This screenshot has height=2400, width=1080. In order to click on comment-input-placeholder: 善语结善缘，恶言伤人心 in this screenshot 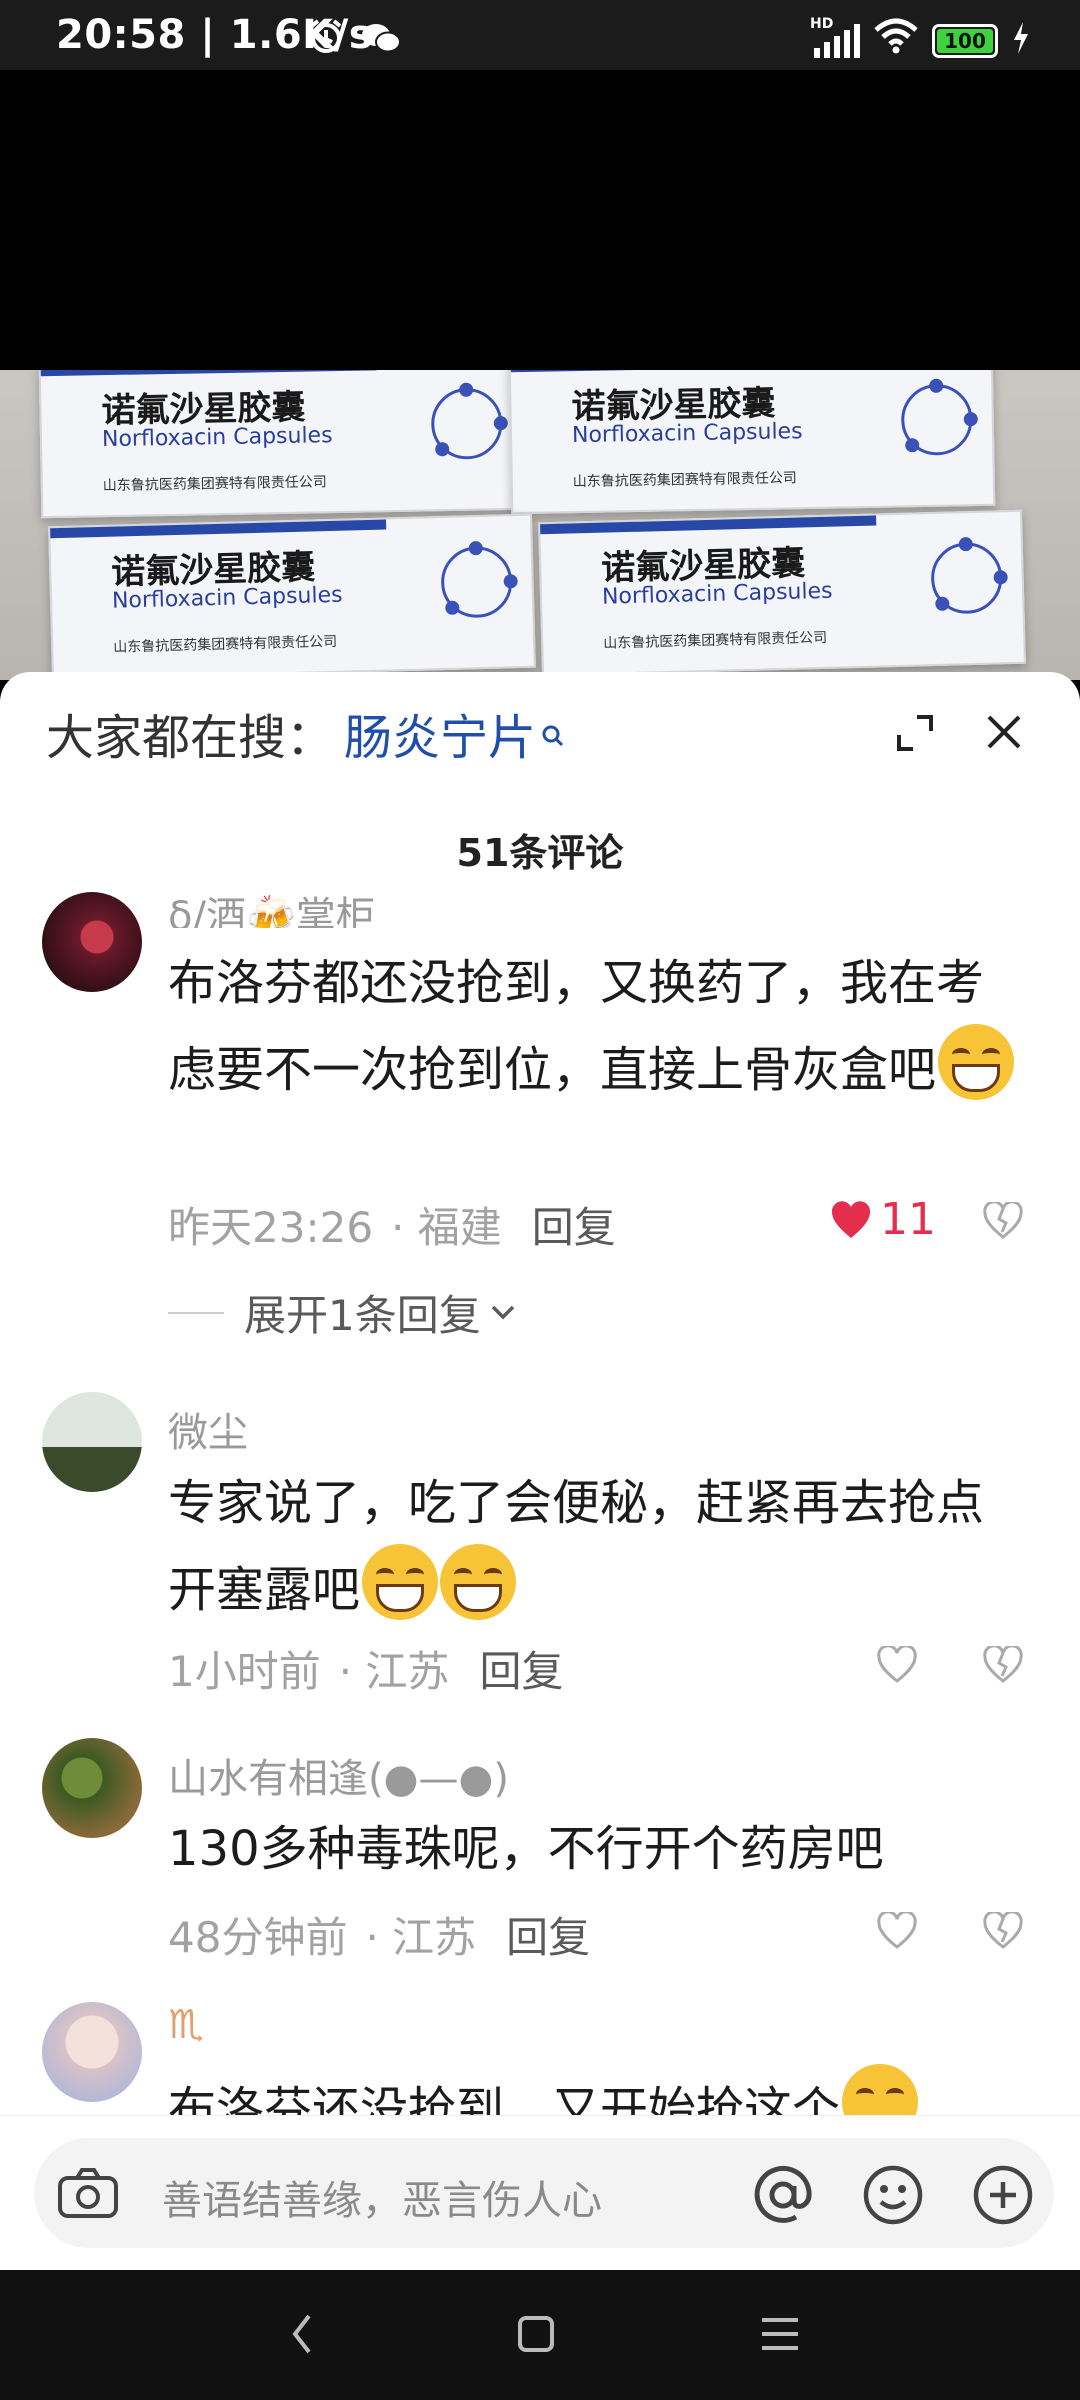, I will do `click(382, 2201)`.